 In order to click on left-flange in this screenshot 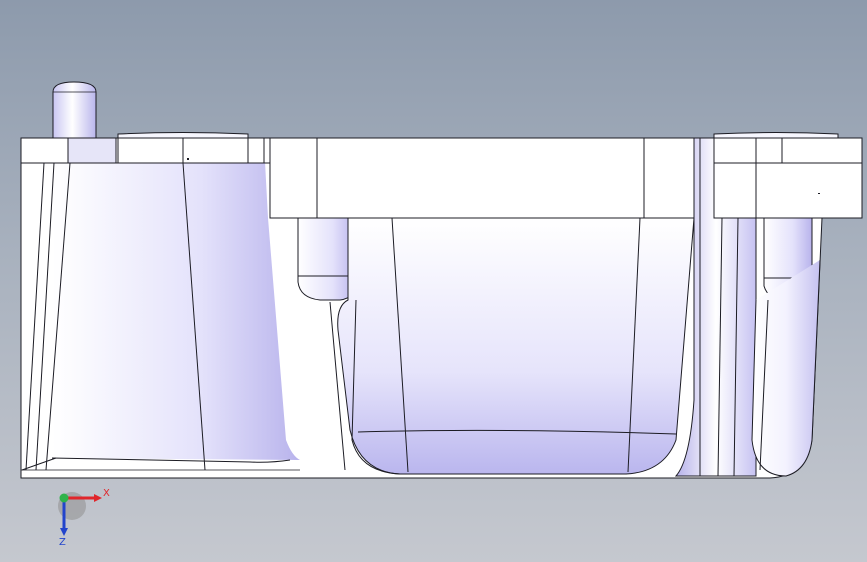, I will do `click(145, 150)`.